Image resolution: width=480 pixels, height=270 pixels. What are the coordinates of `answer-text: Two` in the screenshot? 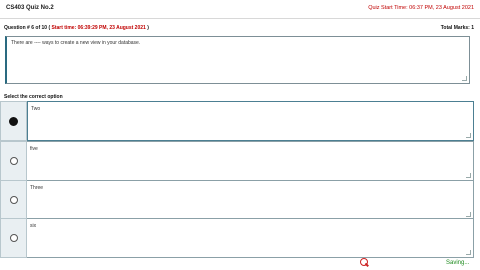 It's located at (36, 109).